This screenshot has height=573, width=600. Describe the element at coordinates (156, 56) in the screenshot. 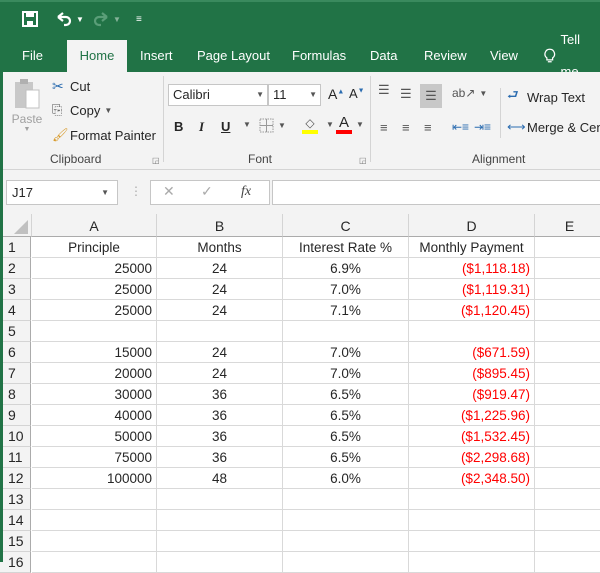

I see `tab-insert: Insert` at that location.